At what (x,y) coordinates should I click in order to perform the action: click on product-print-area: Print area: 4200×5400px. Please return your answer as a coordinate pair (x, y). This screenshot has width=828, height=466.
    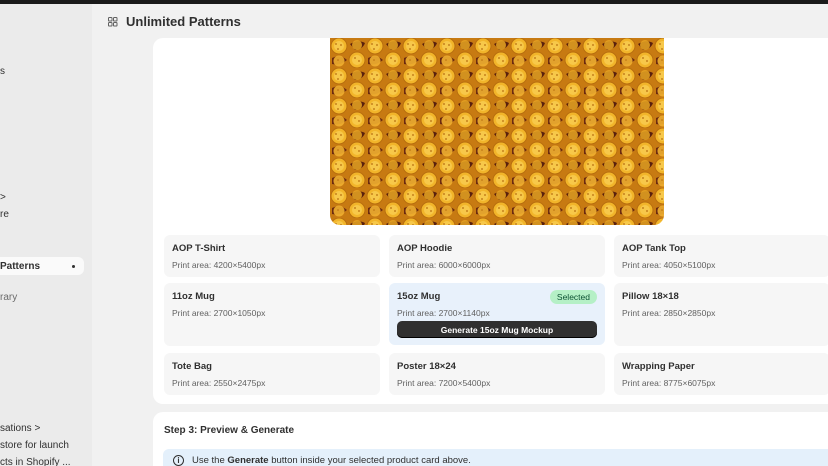
    Looking at the image, I should click on (219, 265).